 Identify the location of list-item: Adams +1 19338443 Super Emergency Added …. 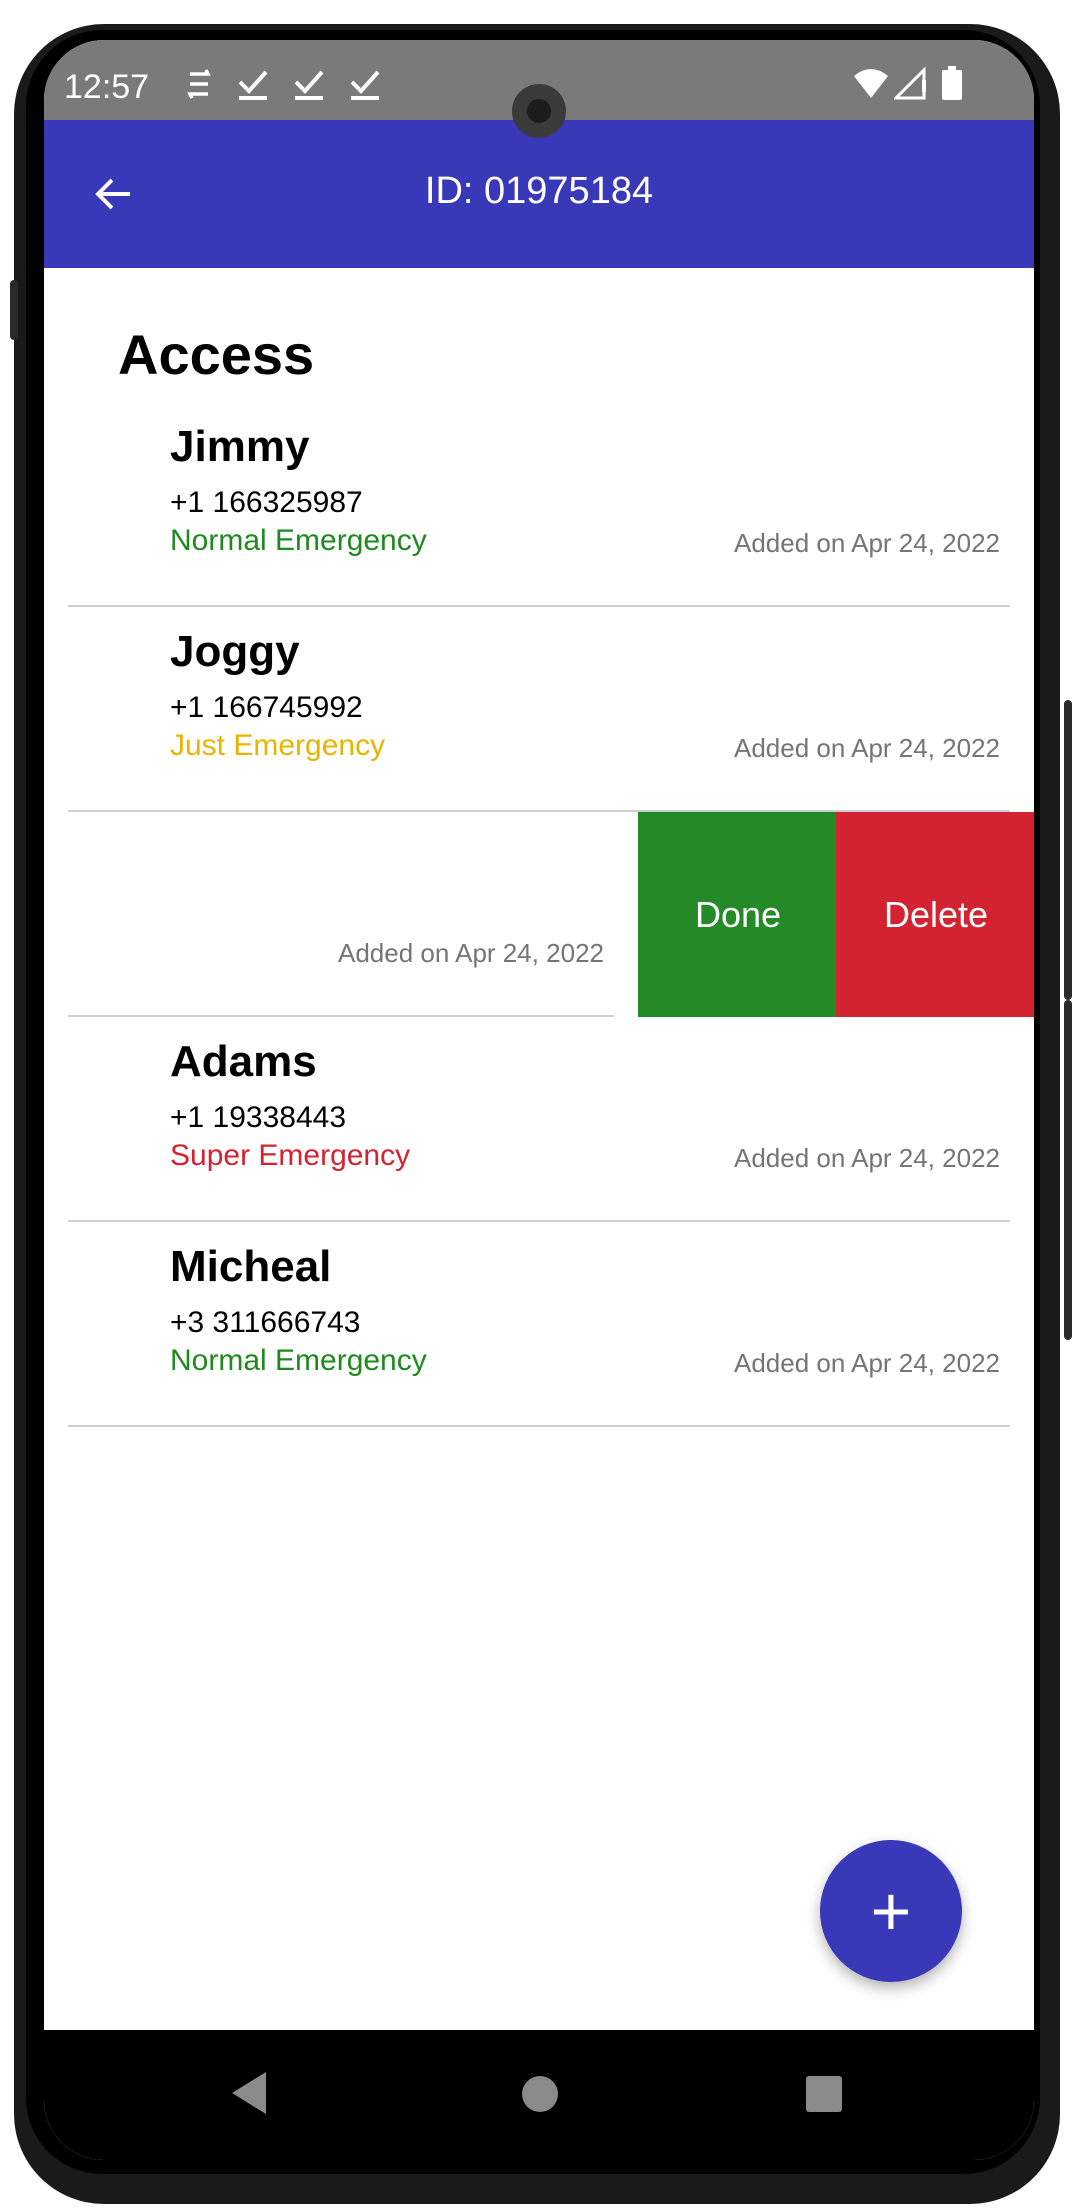
(539, 1119).